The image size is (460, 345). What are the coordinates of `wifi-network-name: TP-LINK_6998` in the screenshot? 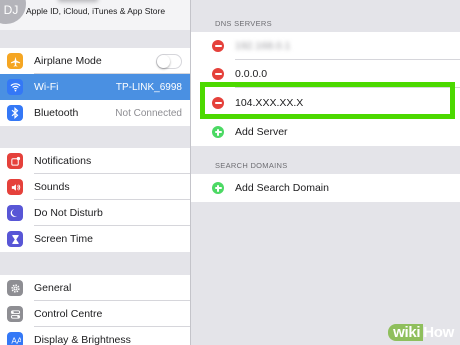 It's located at (148, 87).